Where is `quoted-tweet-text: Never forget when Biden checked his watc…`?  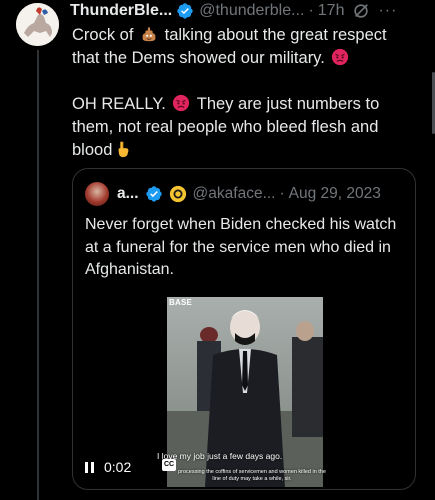
quoted-tweet-text: Never forget when Biden checked his watc… is located at coordinates (241, 247).